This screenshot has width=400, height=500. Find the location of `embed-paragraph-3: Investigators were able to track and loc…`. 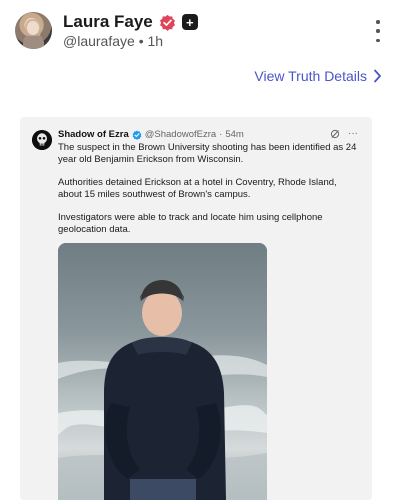

embed-paragraph-3: Investigators were able to track and loc… is located at coordinates (190, 223).